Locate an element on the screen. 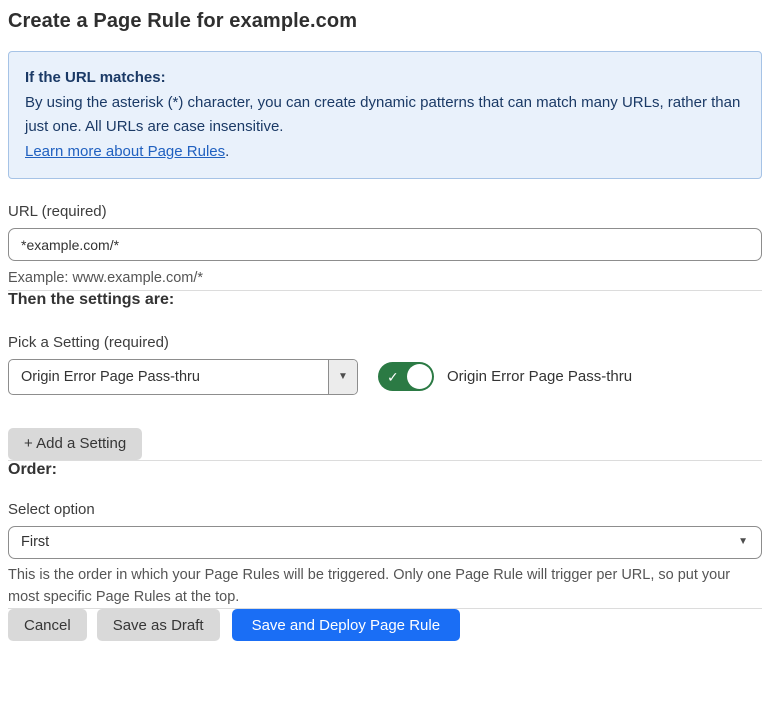 This screenshot has height=710, width=770. check-icon: ✓ is located at coordinates (393, 376).